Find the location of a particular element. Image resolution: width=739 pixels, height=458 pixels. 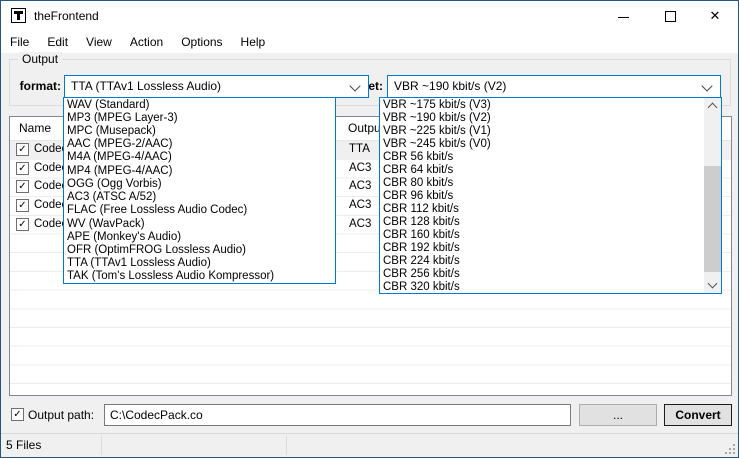

output-path-label: Output path: is located at coordinates (61, 415).